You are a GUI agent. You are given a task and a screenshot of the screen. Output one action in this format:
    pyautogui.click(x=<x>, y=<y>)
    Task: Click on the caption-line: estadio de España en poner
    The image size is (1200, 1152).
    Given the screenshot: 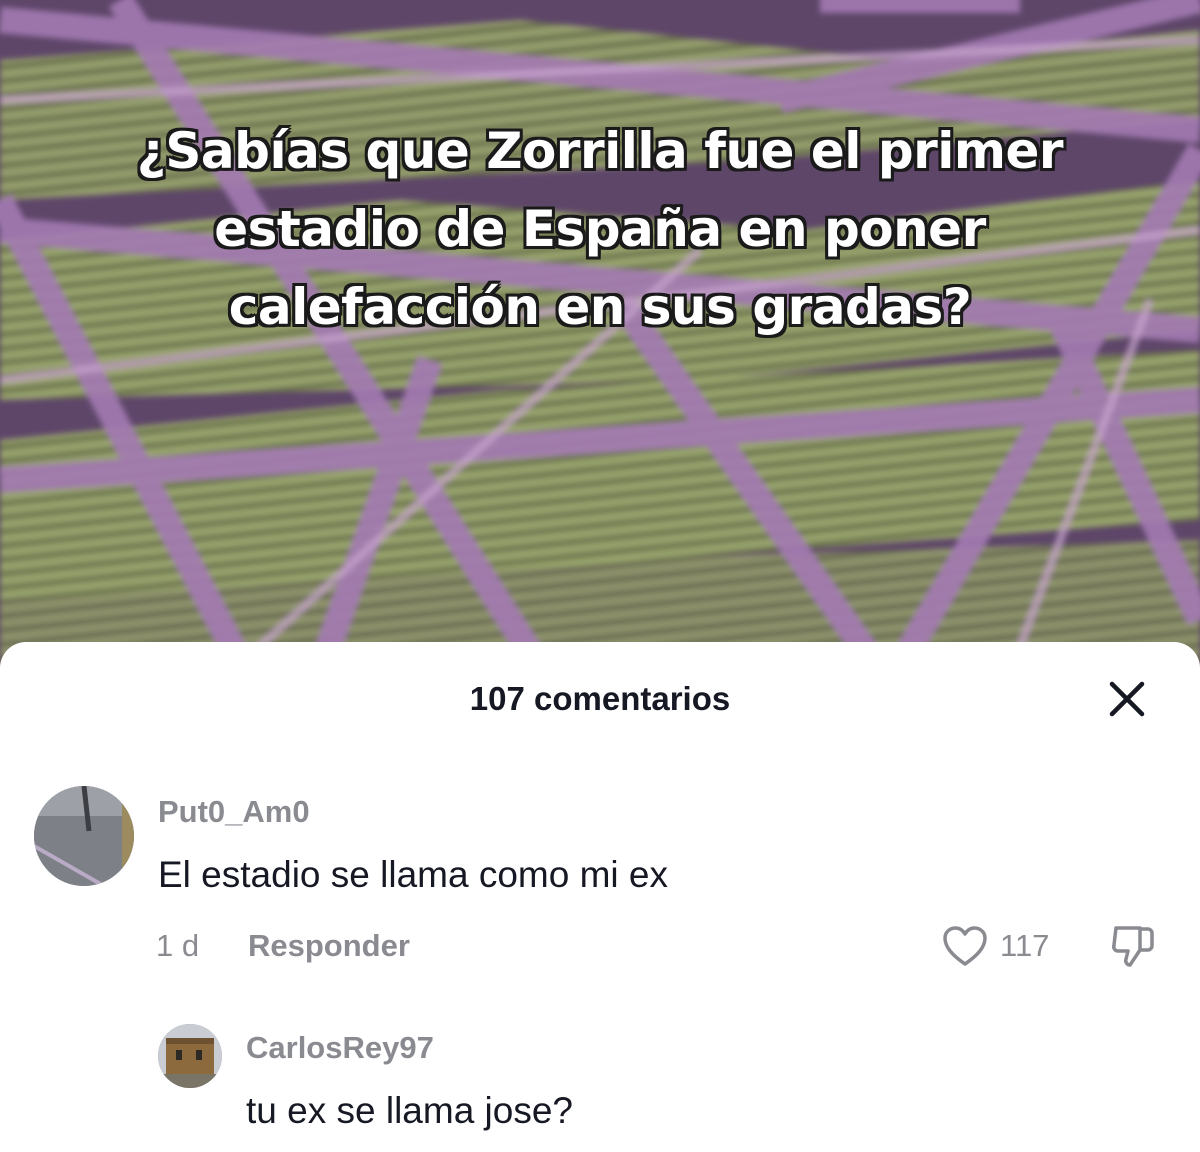 What is the action you would take?
    pyautogui.click(x=600, y=229)
    